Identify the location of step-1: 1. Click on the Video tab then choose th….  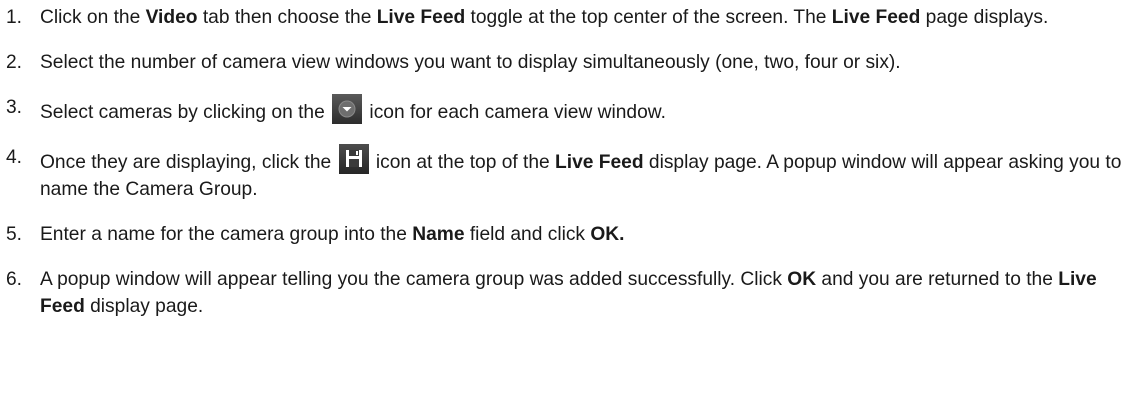
(570, 17).